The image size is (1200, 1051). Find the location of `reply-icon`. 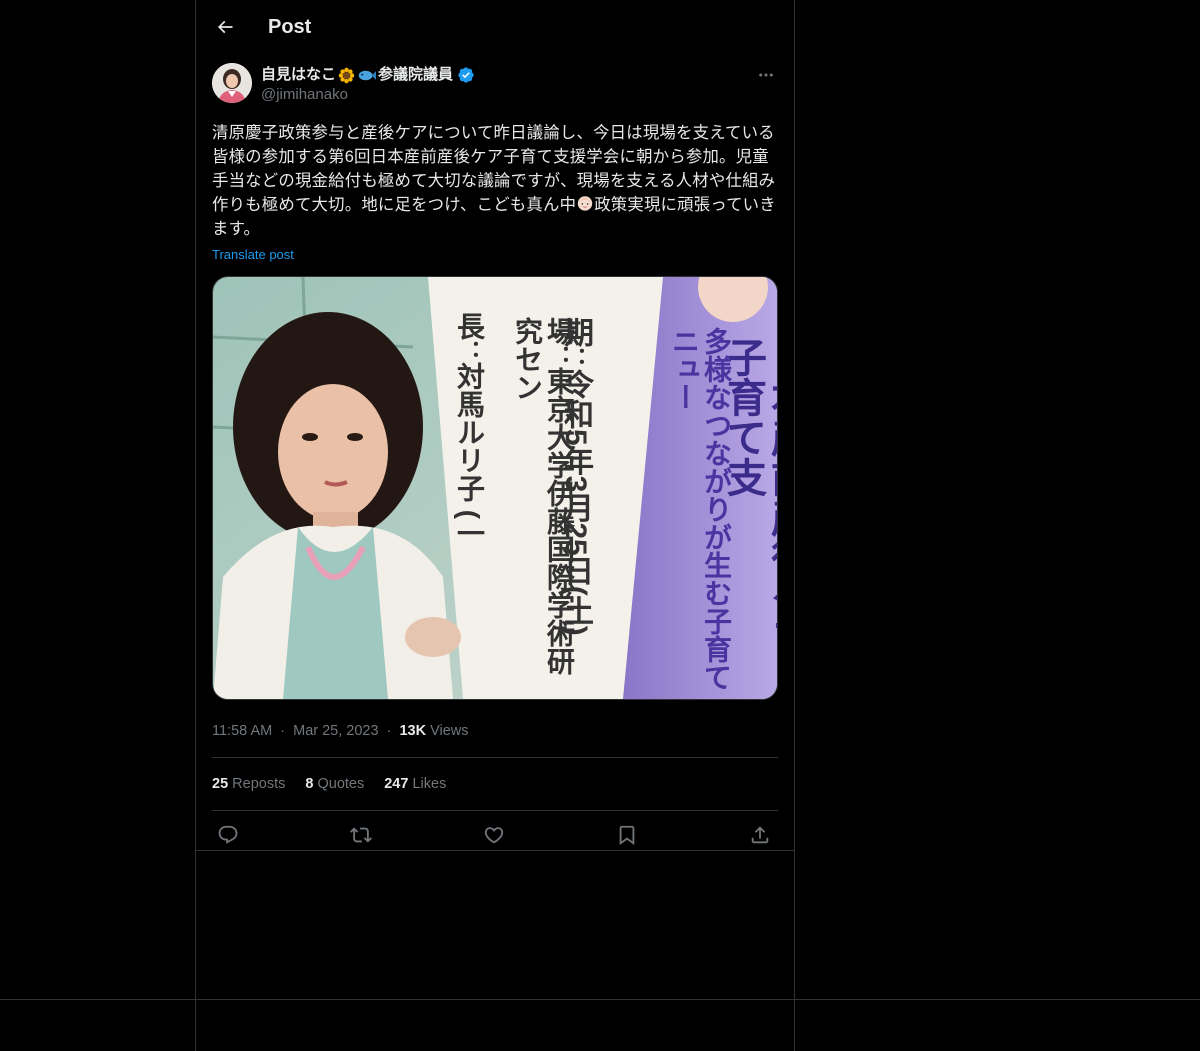

reply-icon is located at coordinates (228, 834).